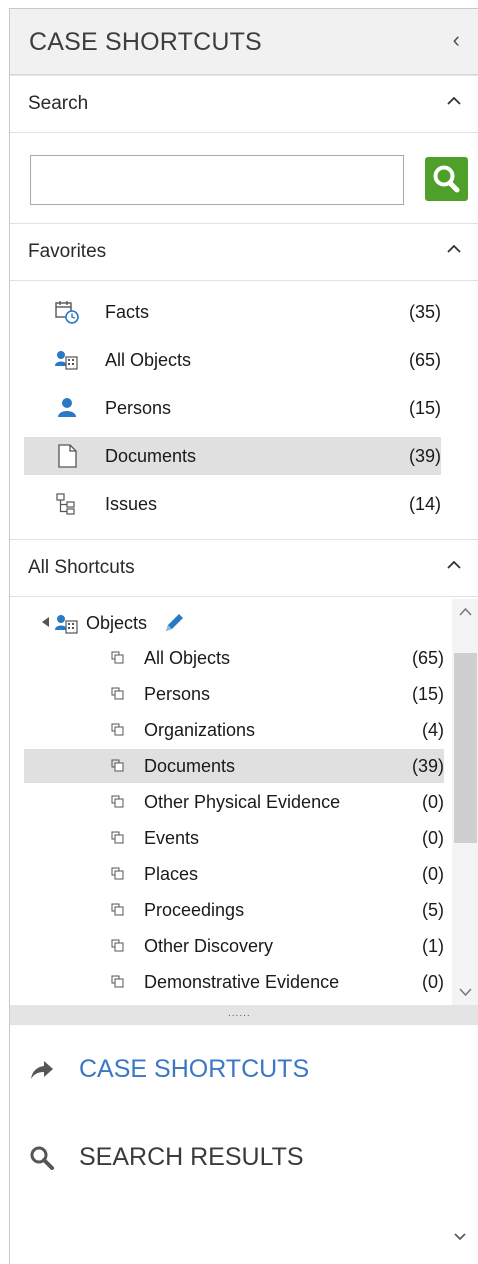  I want to click on search-button, so click(446, 179).